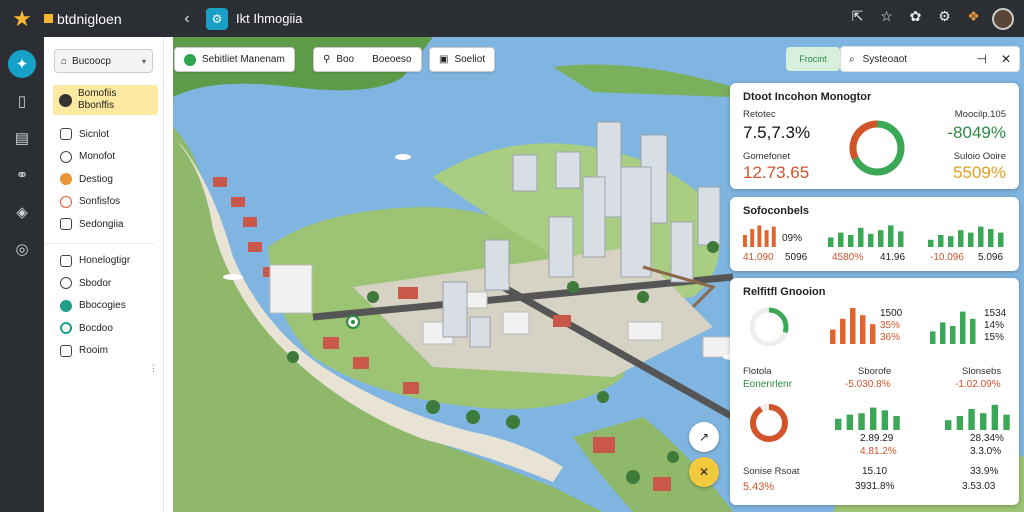  What do you see at coordinates (103, 261) in the screenshot?
I see `sidebar-item-6: Honelogtigr` at bounding box center [103, 261].